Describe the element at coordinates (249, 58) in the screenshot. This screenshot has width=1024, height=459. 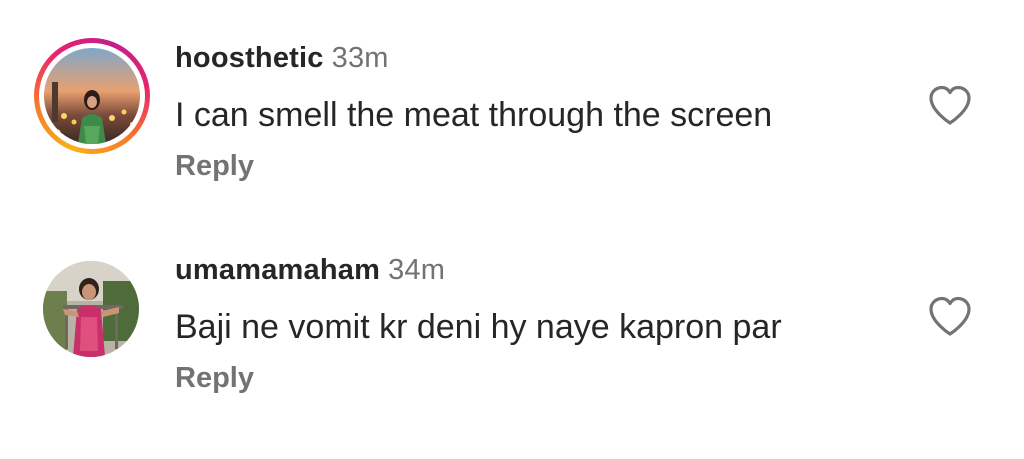
I see `username-text: hoosthetic` at that location.